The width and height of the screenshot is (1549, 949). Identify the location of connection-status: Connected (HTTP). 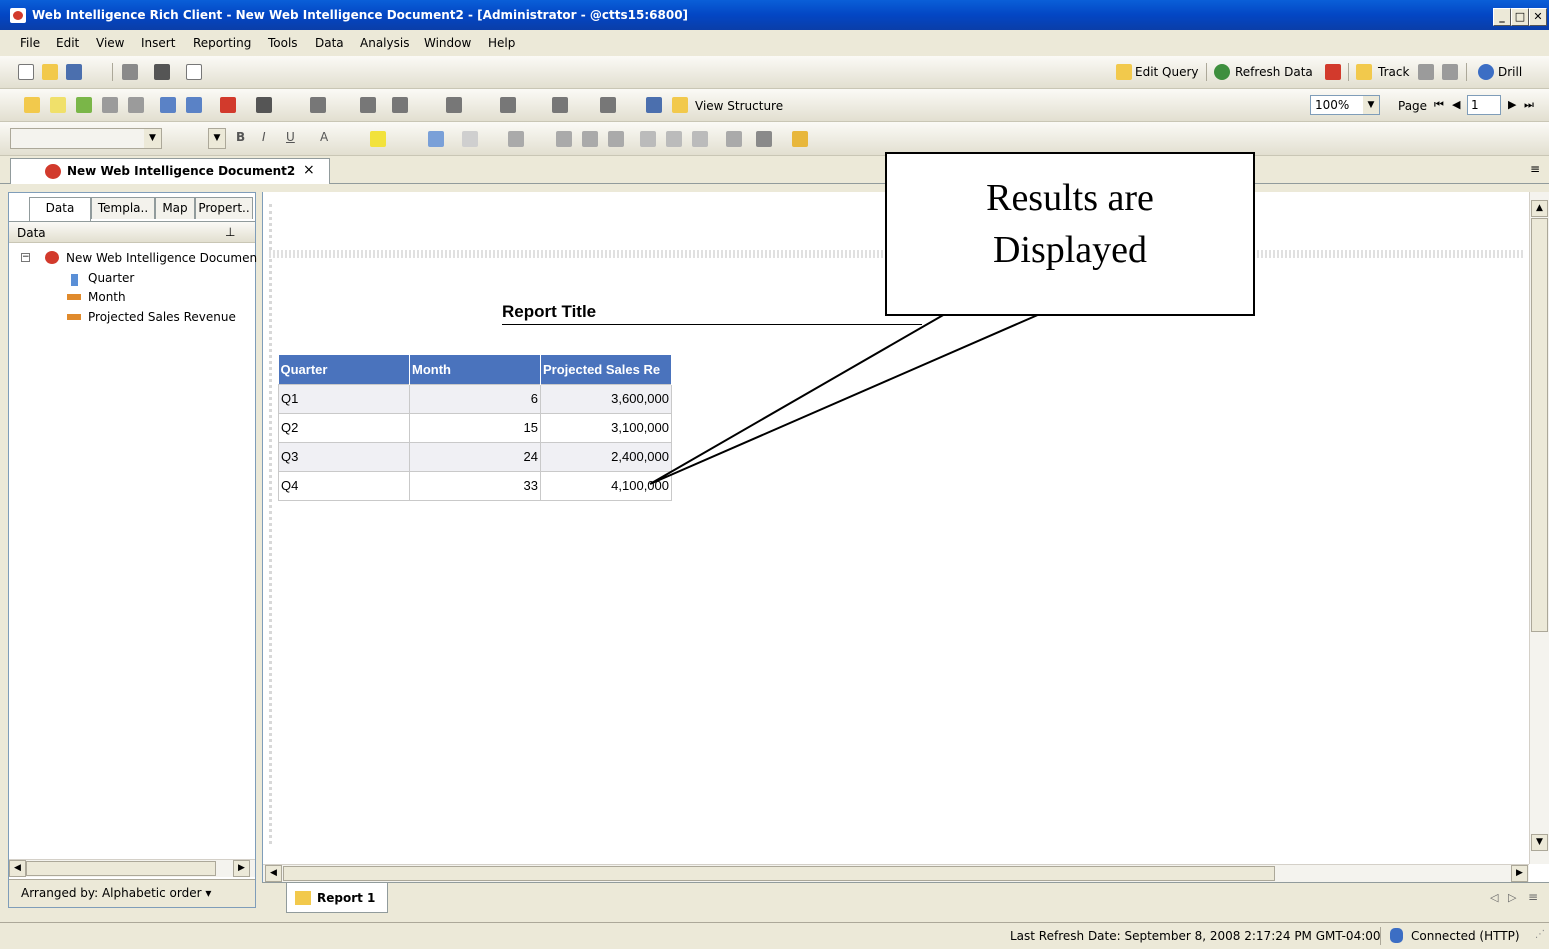
(1465, 936).